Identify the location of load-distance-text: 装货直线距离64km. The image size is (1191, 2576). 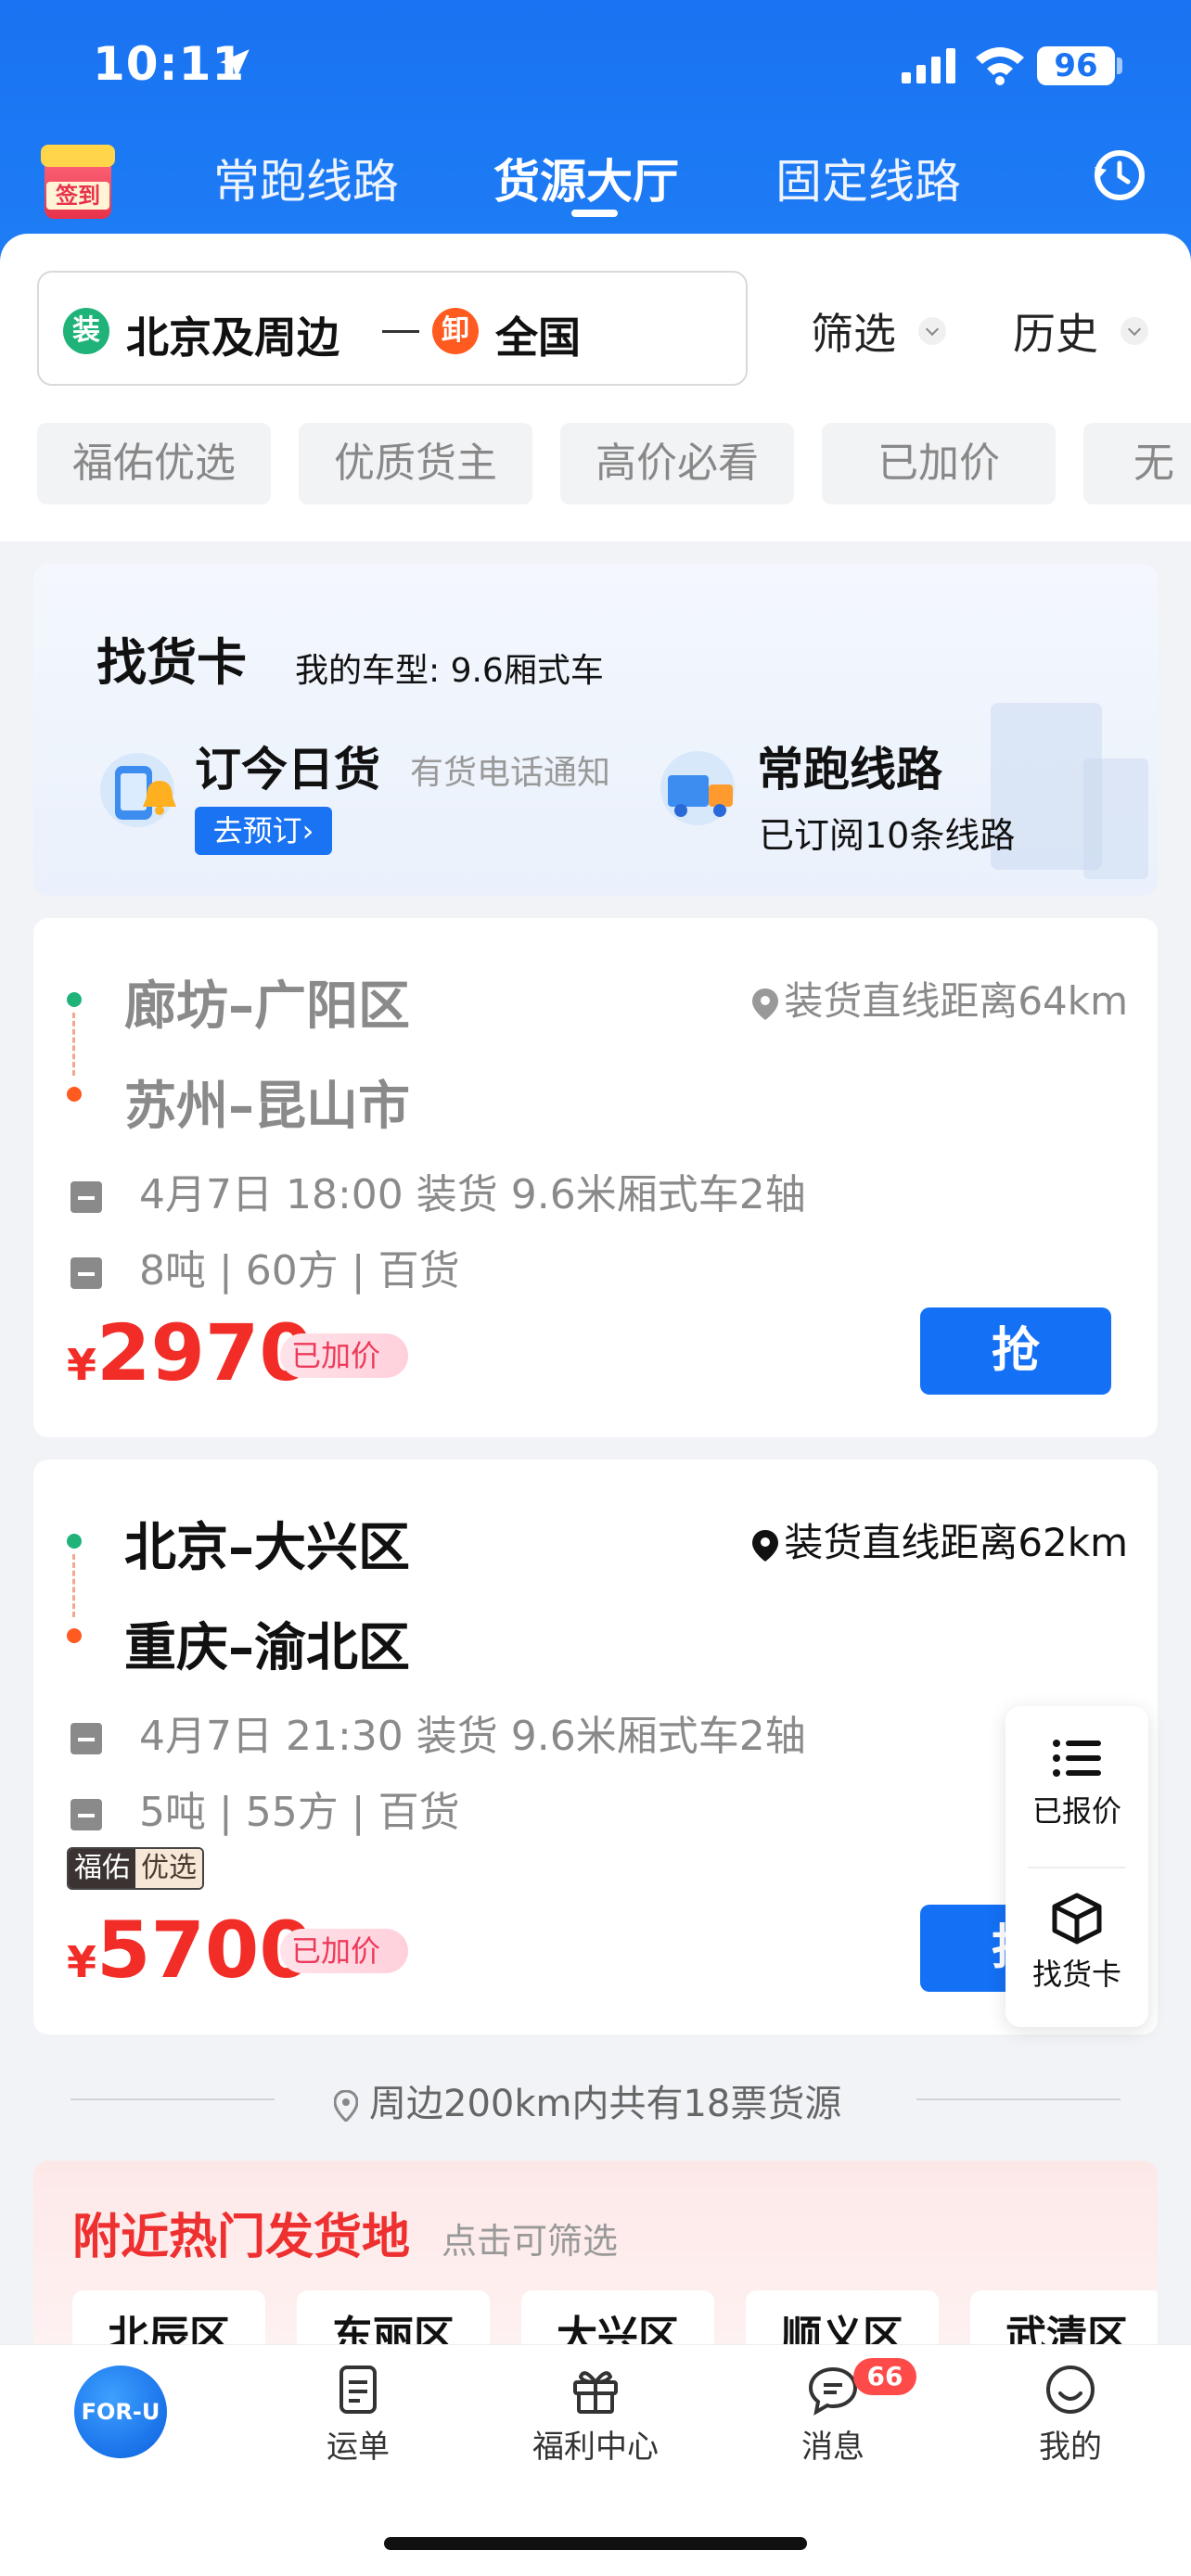
(956, 1001).